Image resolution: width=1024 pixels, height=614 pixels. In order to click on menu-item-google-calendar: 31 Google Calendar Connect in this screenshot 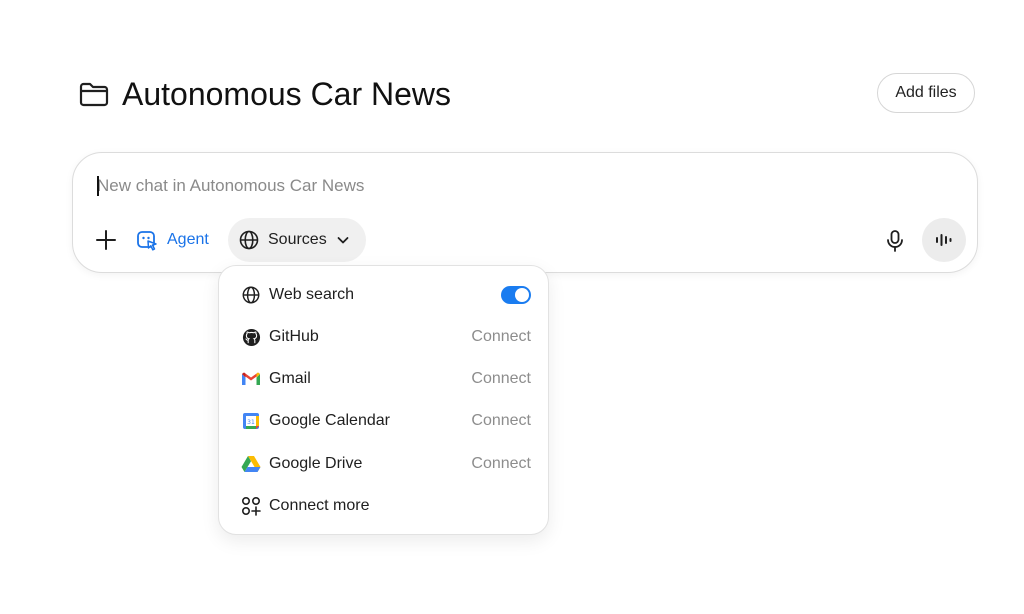, I will do `click(384, 421)`.